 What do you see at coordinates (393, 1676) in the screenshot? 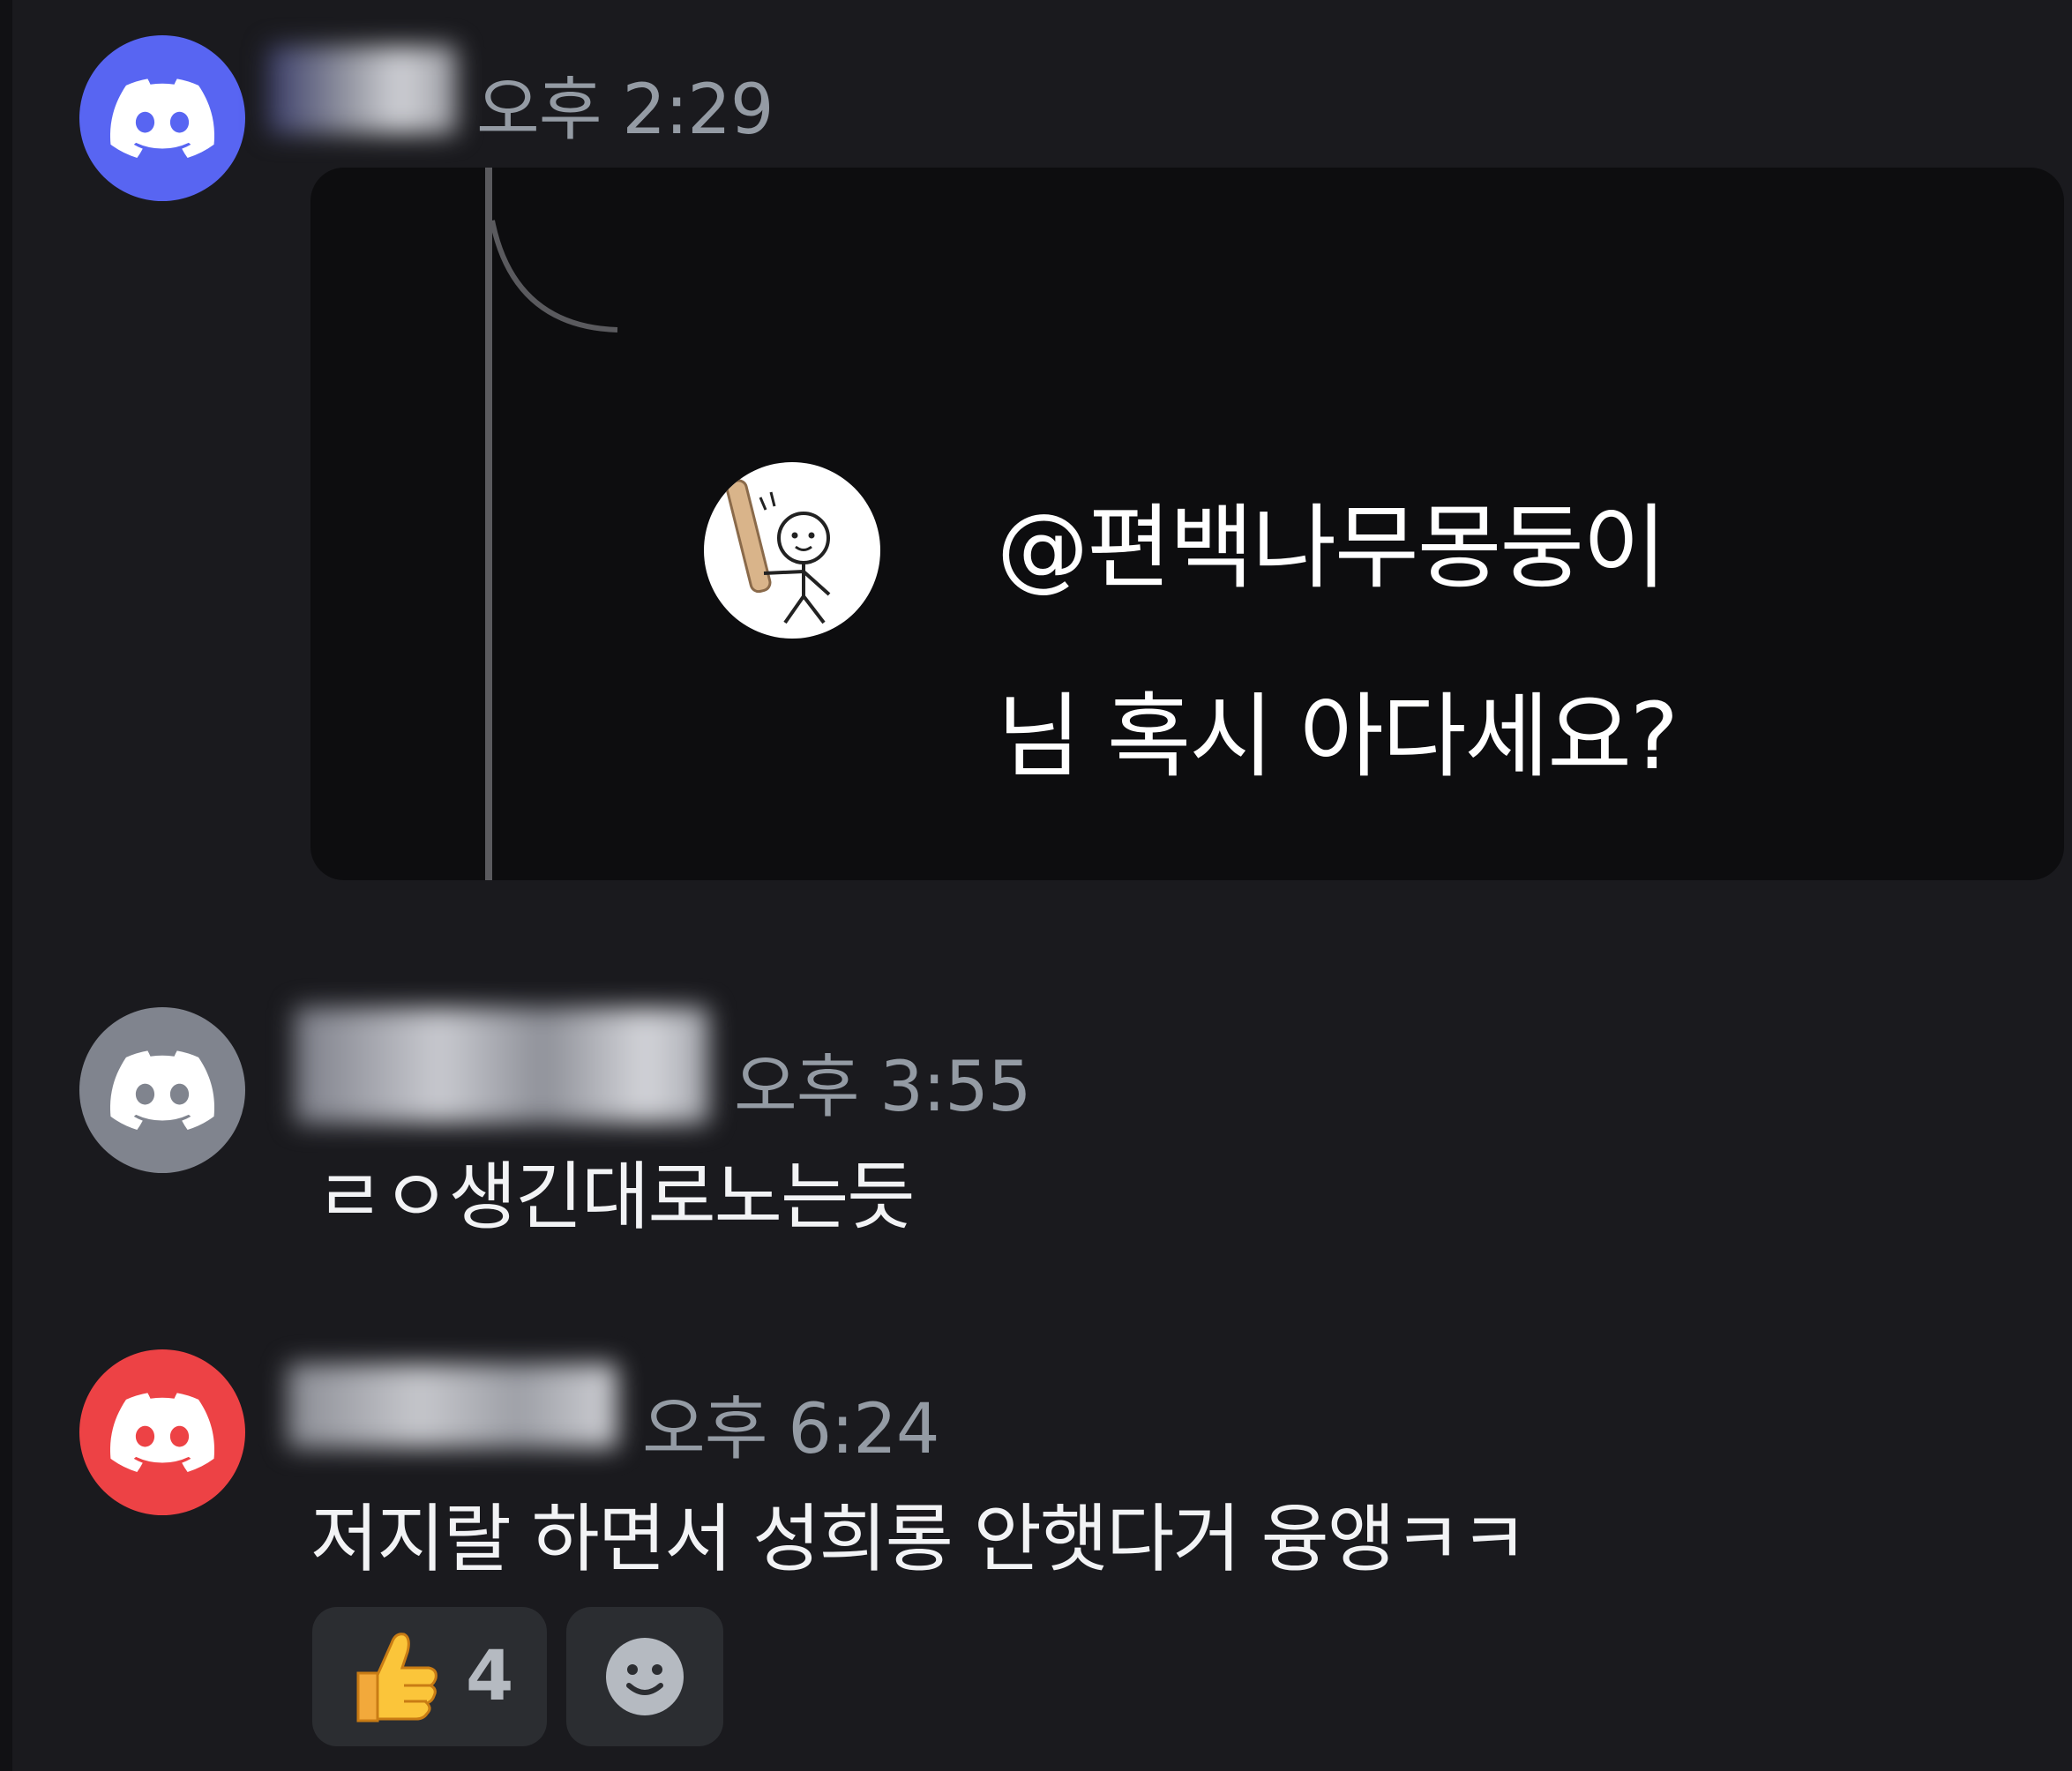
I see `thumbs-up-icon` at bounding box center [393, 1676].